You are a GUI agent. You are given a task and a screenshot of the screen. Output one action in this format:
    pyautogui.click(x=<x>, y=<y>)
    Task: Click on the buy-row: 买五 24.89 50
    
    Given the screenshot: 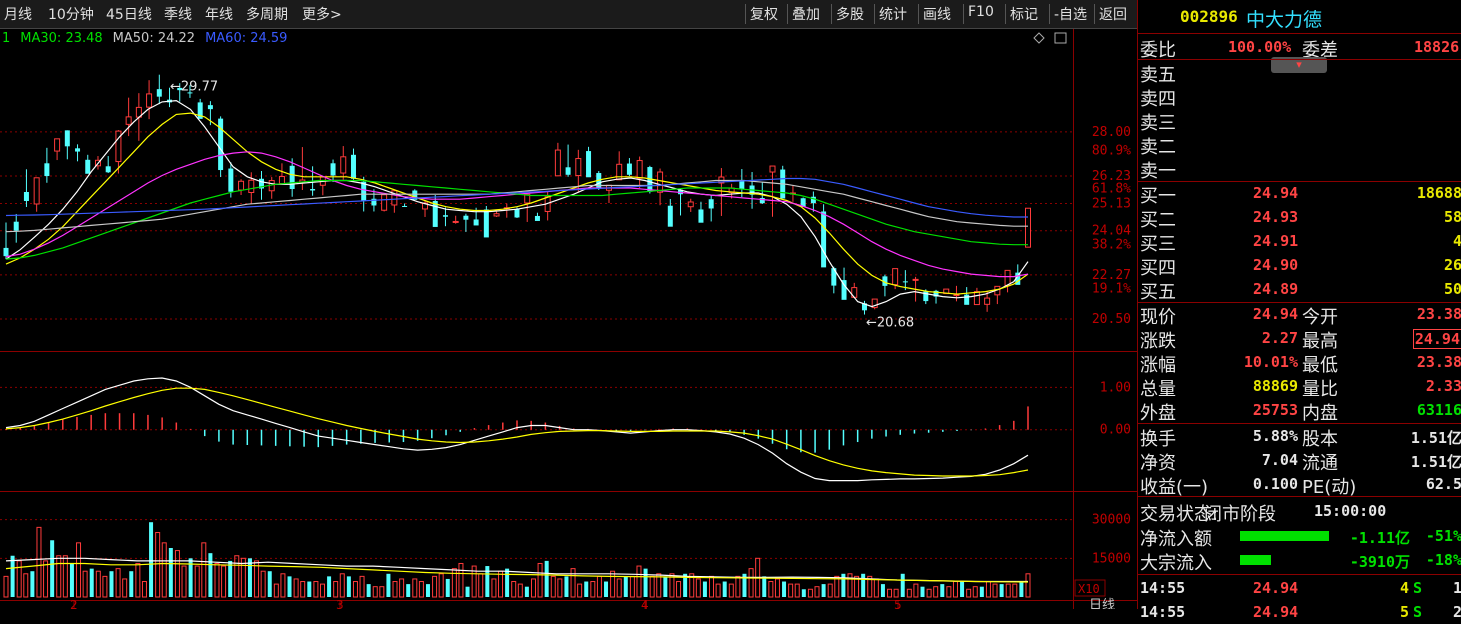 What is the action you would take?
    pyautogui.click(x=1299, y=290)
    